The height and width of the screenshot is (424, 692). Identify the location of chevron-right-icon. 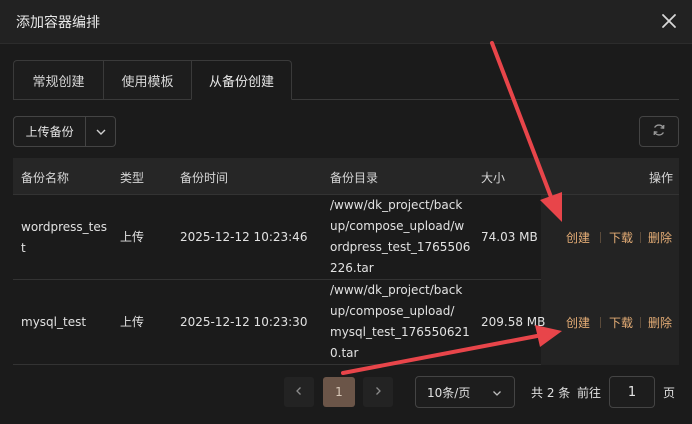
(378, 392).